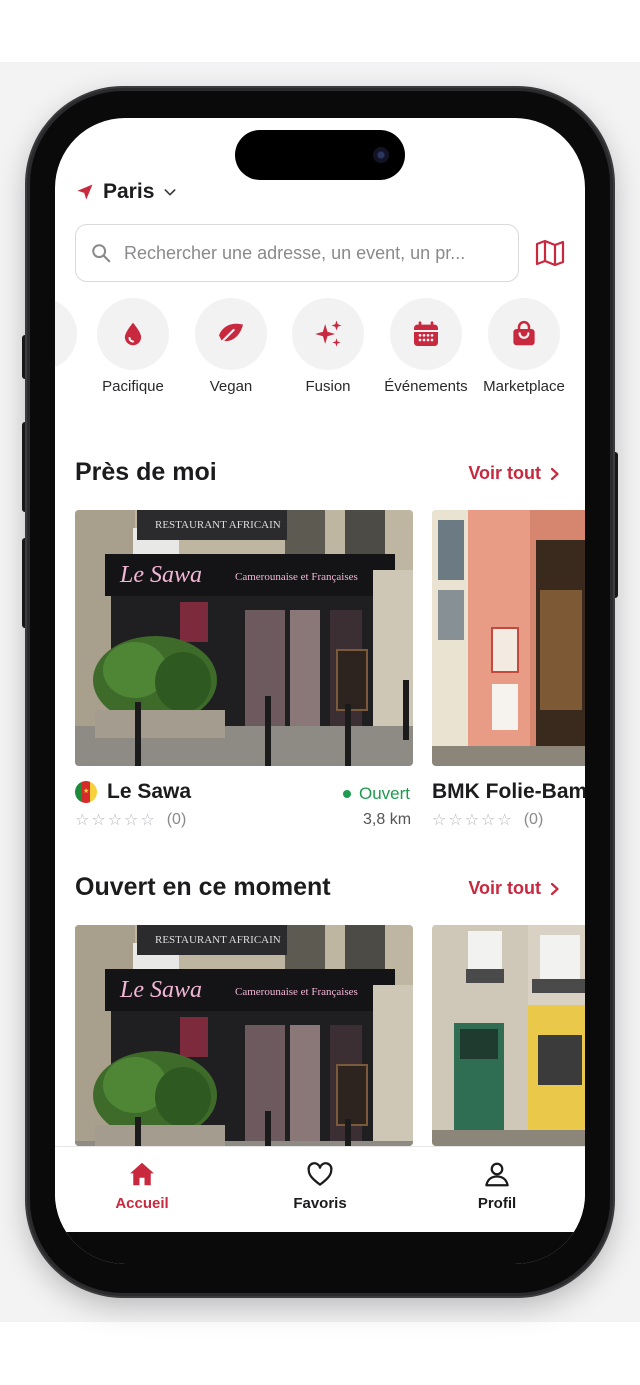  I want to click on restaurant-photo-bmk, so click(508, 638).